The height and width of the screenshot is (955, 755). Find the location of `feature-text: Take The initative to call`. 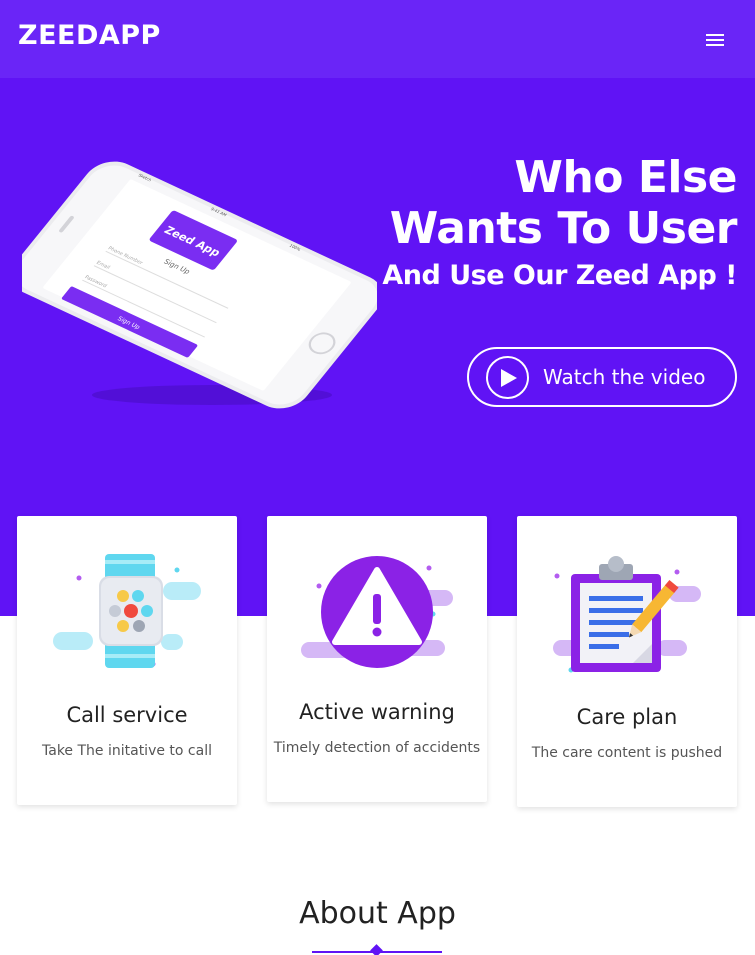

feature-text: Take The initative to call is located at coordinates (127, 751).